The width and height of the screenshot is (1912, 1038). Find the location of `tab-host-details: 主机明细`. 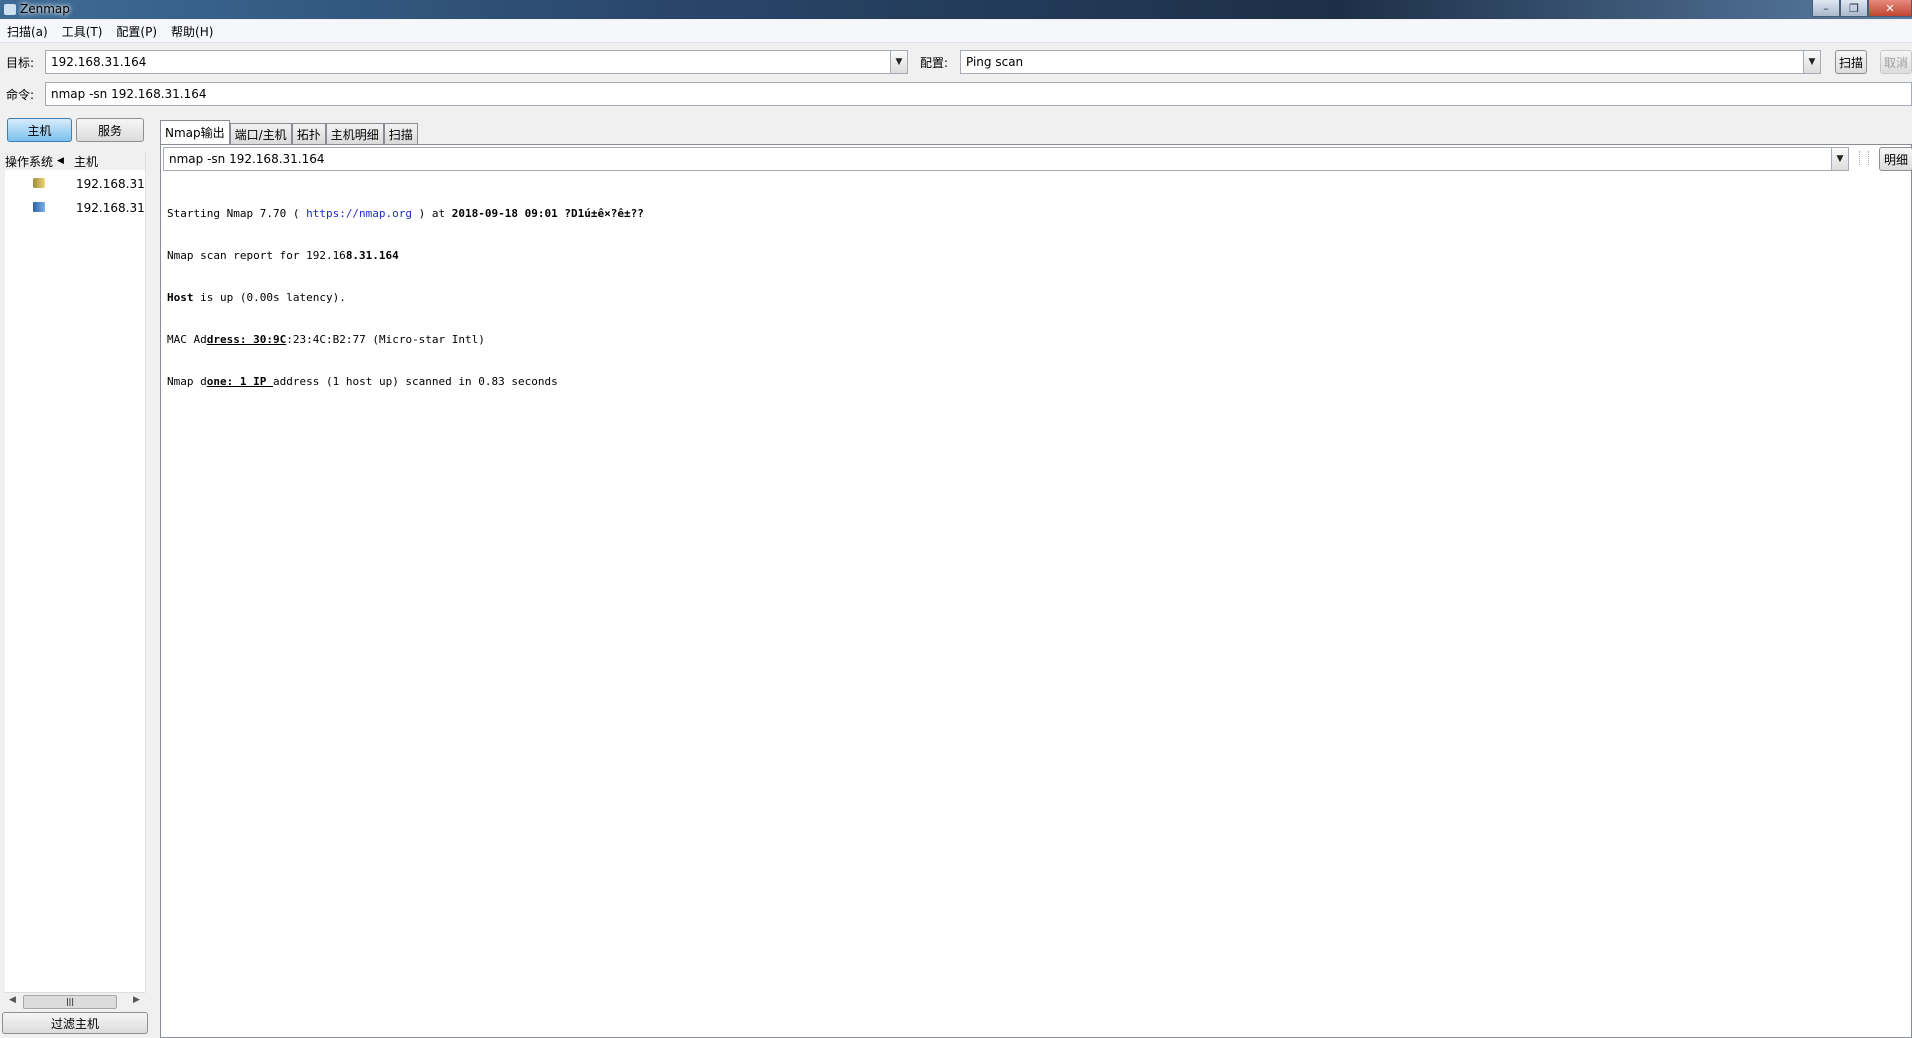

tab-host-details: 主机明细 is located at coordinates (354, 133).